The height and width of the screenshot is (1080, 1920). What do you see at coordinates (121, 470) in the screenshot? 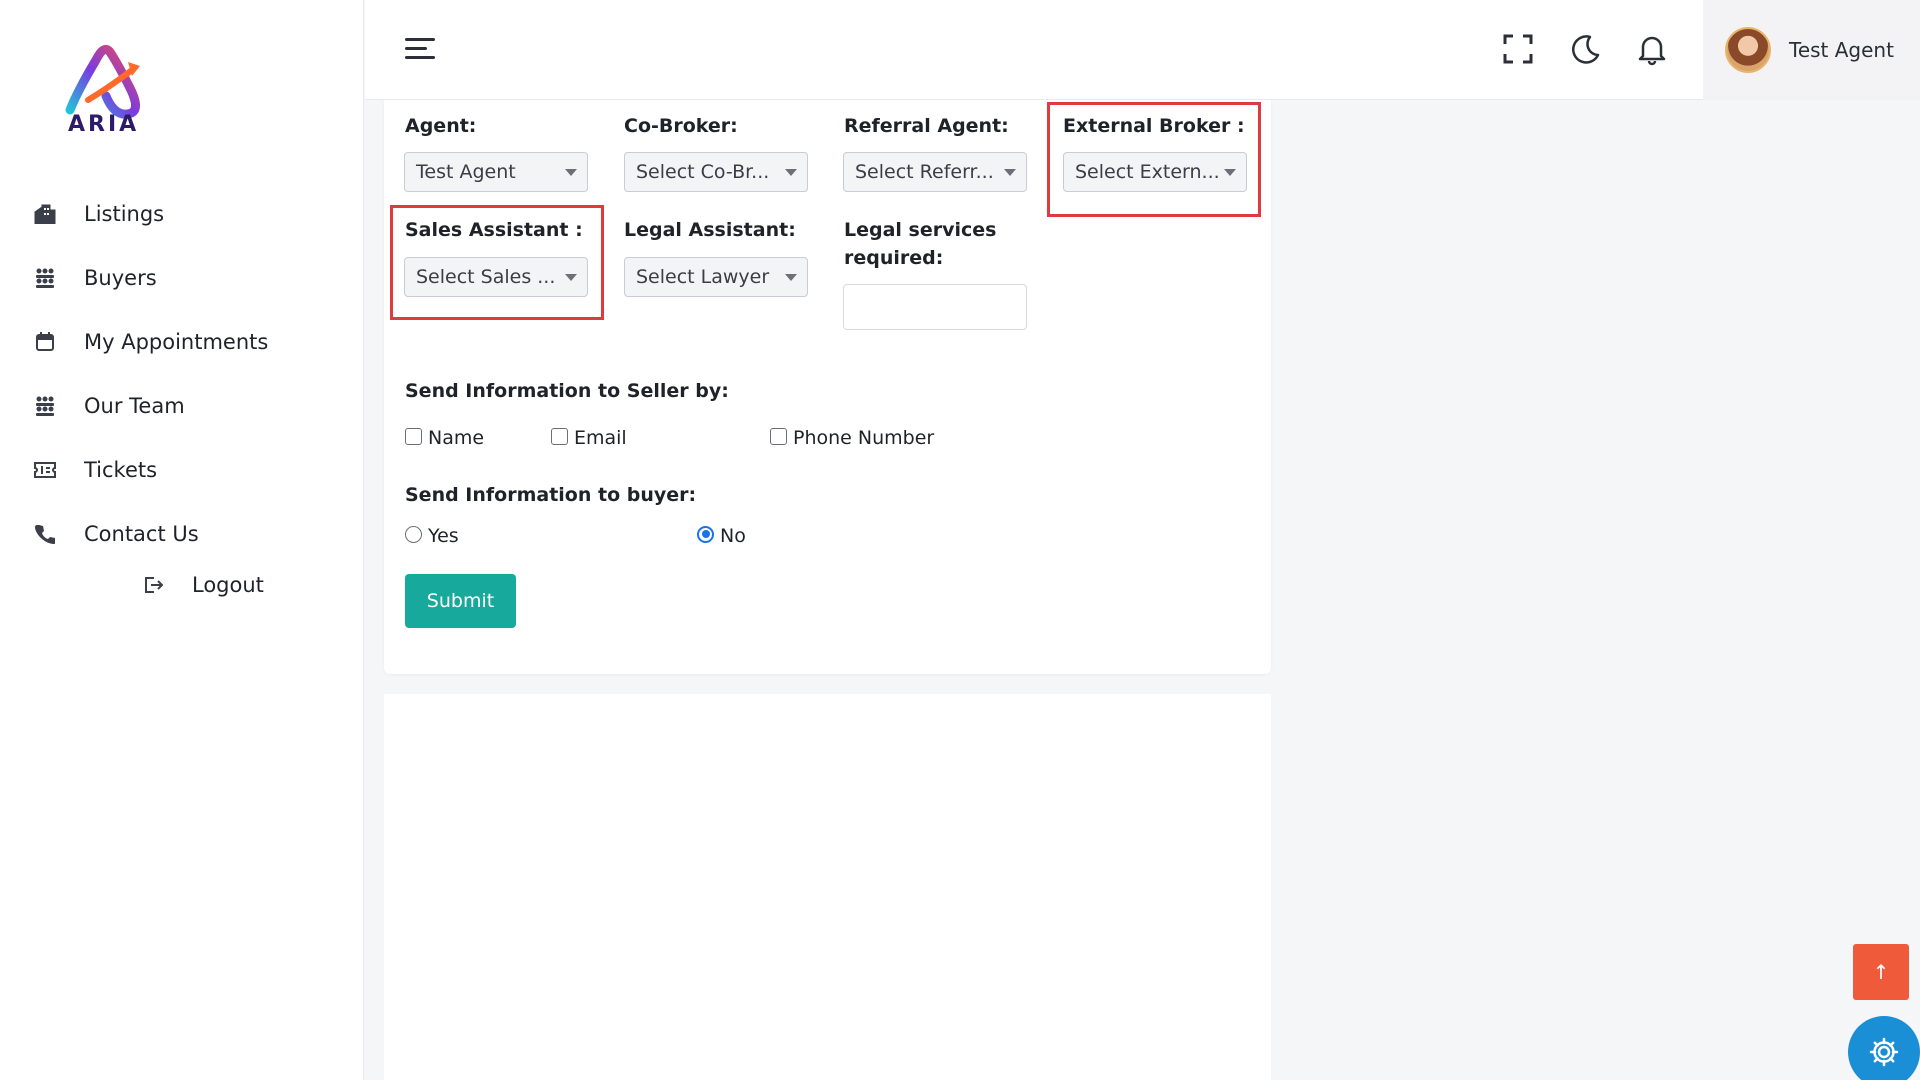
I see `sidebar-item-label: Tickets` at bounding box center [121, 470].